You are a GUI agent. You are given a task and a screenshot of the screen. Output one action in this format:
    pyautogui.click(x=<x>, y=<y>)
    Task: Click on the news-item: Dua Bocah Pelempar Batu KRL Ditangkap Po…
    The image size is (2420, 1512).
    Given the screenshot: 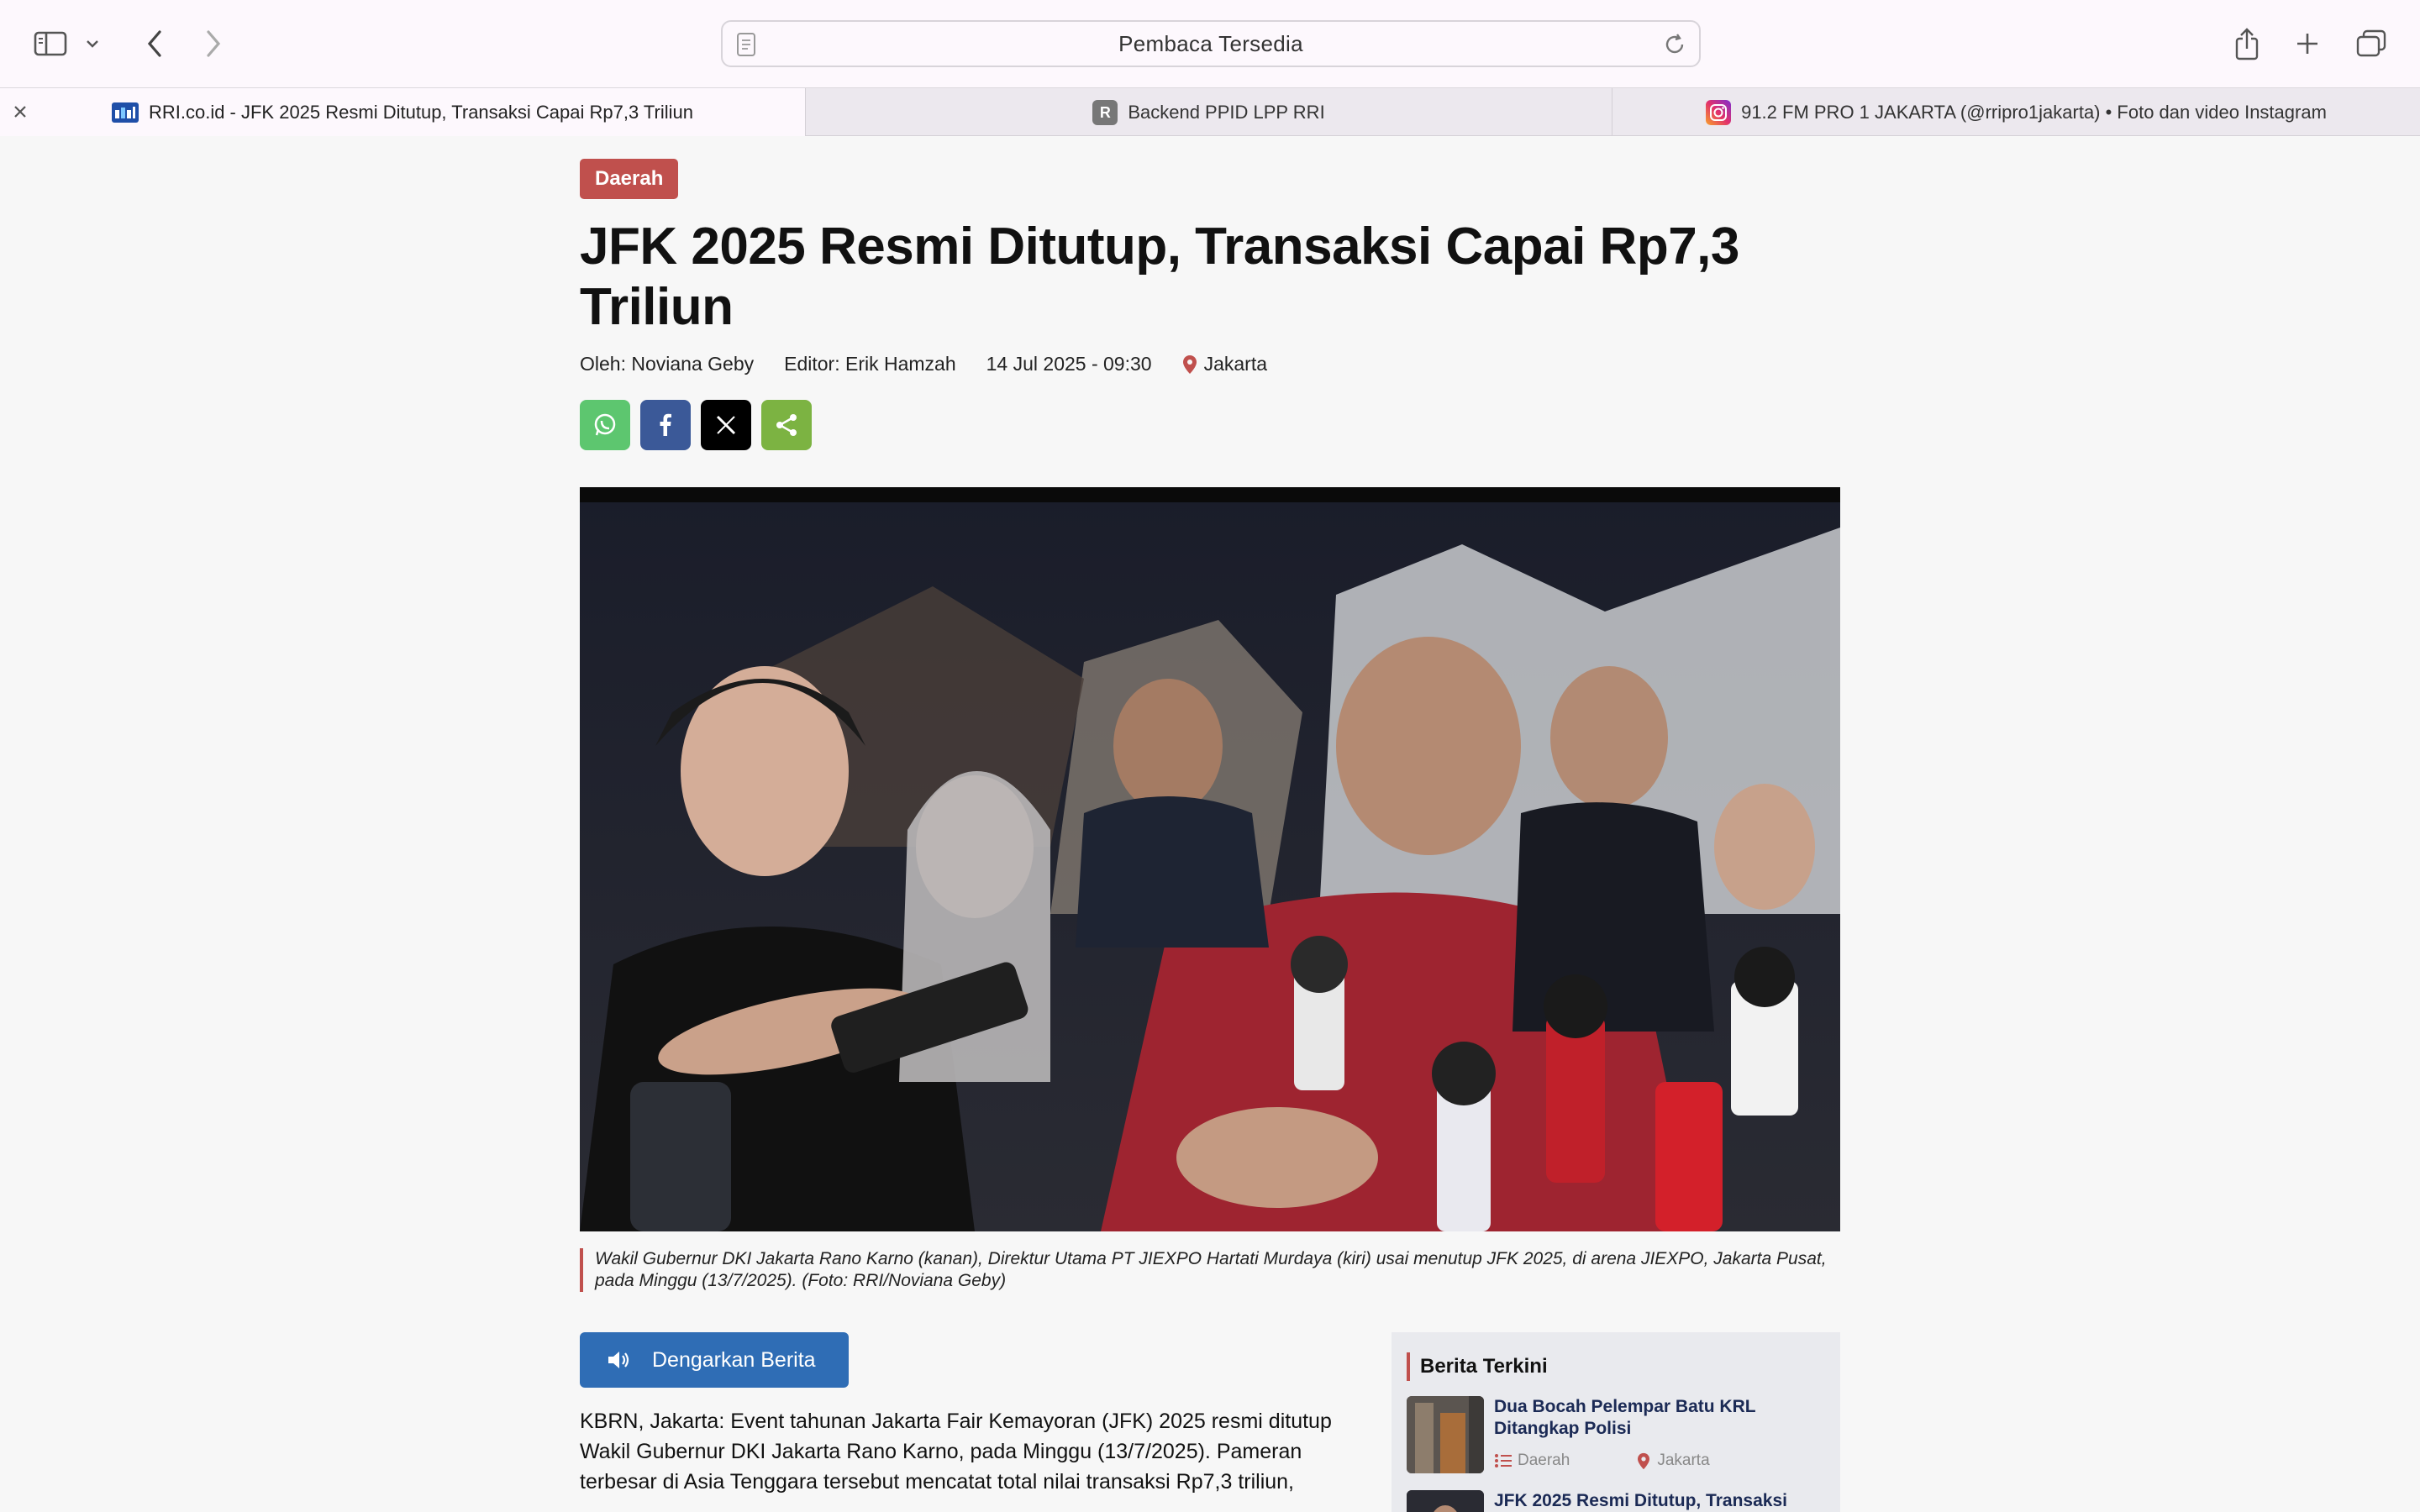 What is the action you would take?
    pyautogui.click(x=1617, y=1436)
    